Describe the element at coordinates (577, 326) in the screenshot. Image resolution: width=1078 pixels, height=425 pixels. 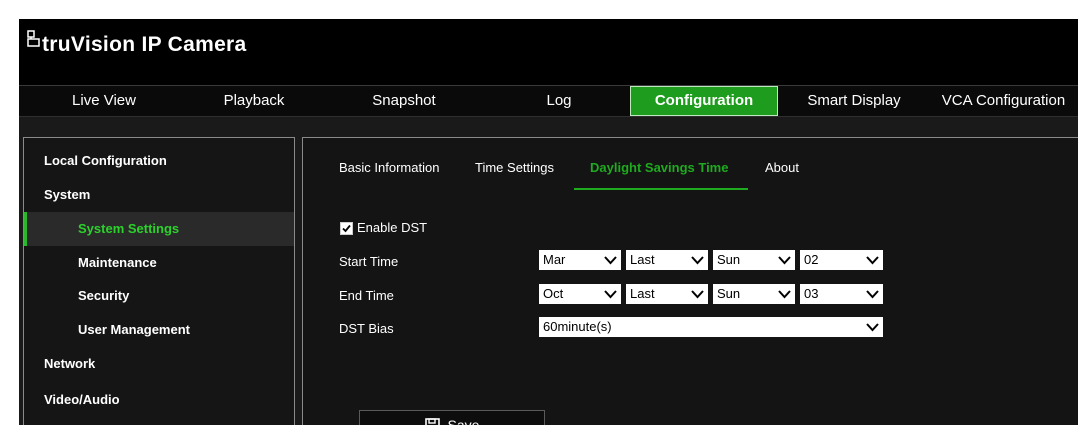
I see `dst-bias-value: 60minute(s)` at that location.